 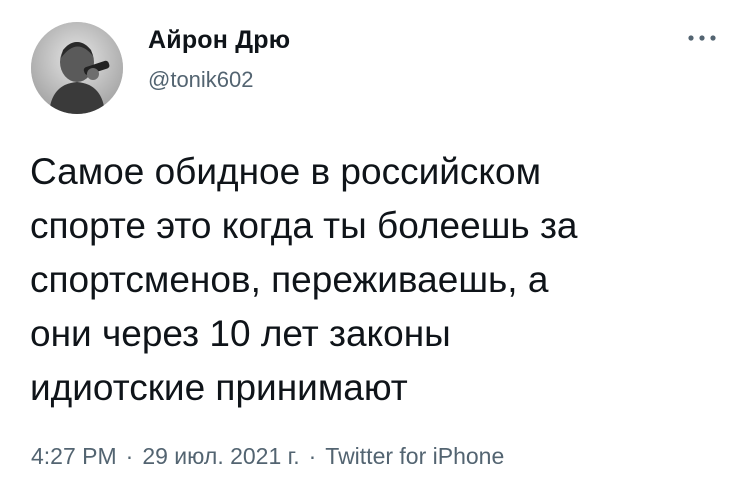 I want to click on tweet-text-line: идиотские принимают, so click(x=219, y=387).